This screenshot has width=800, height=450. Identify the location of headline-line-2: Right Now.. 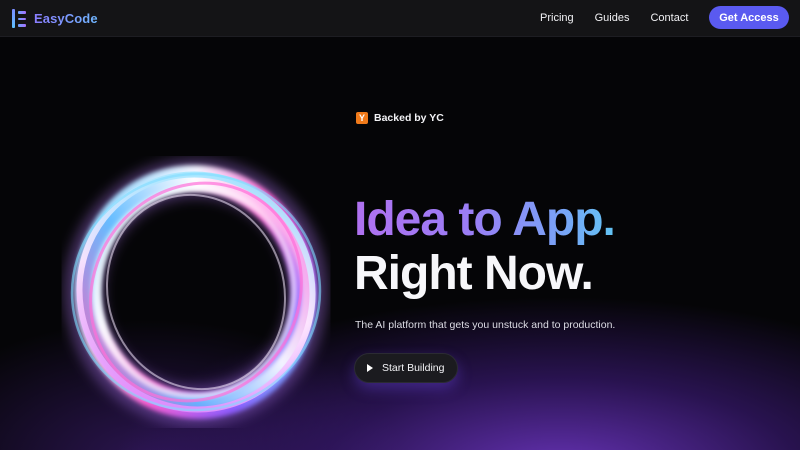
(474, 273).